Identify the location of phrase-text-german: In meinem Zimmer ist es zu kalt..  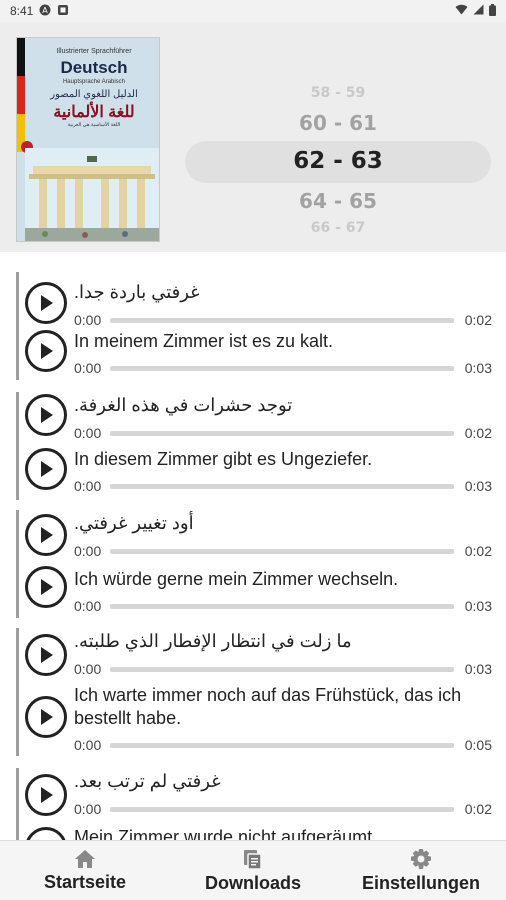
(204, 341).